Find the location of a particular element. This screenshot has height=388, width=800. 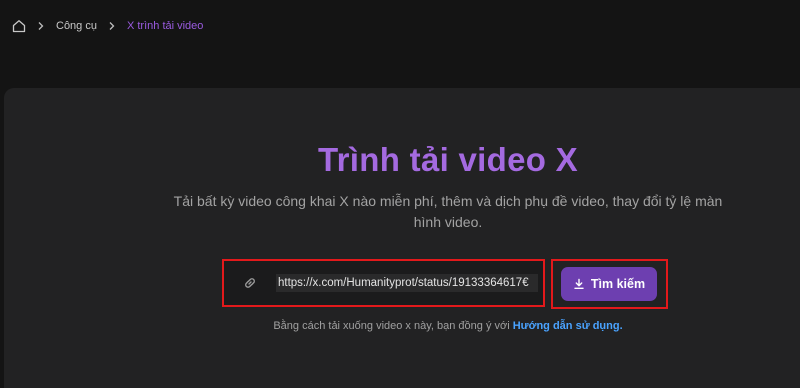

breadcrumb: Công cụ X trình tải video is located at coordinates (107, 26).